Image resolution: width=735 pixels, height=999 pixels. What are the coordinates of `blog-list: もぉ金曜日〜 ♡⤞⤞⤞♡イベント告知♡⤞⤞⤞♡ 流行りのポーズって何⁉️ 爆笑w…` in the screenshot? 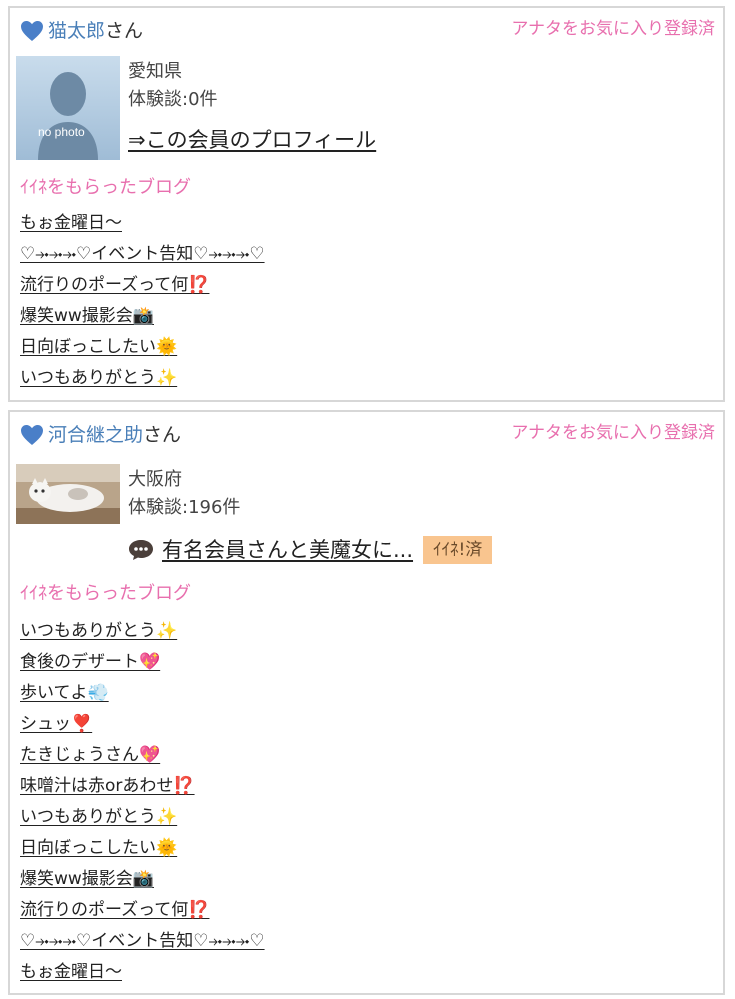 It's located at (142, 302).